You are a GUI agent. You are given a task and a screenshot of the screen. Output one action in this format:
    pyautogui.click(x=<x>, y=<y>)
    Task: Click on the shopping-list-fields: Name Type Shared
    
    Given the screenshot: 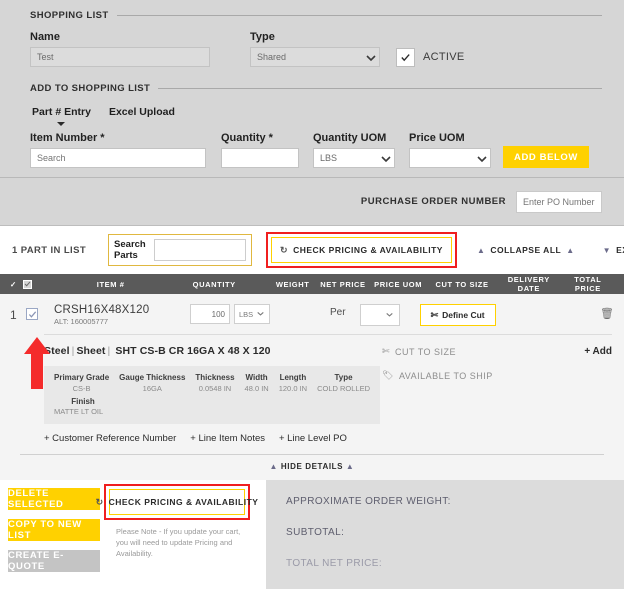 What is the action you would take?
    pyautogui.click(x=316, y=49)
    